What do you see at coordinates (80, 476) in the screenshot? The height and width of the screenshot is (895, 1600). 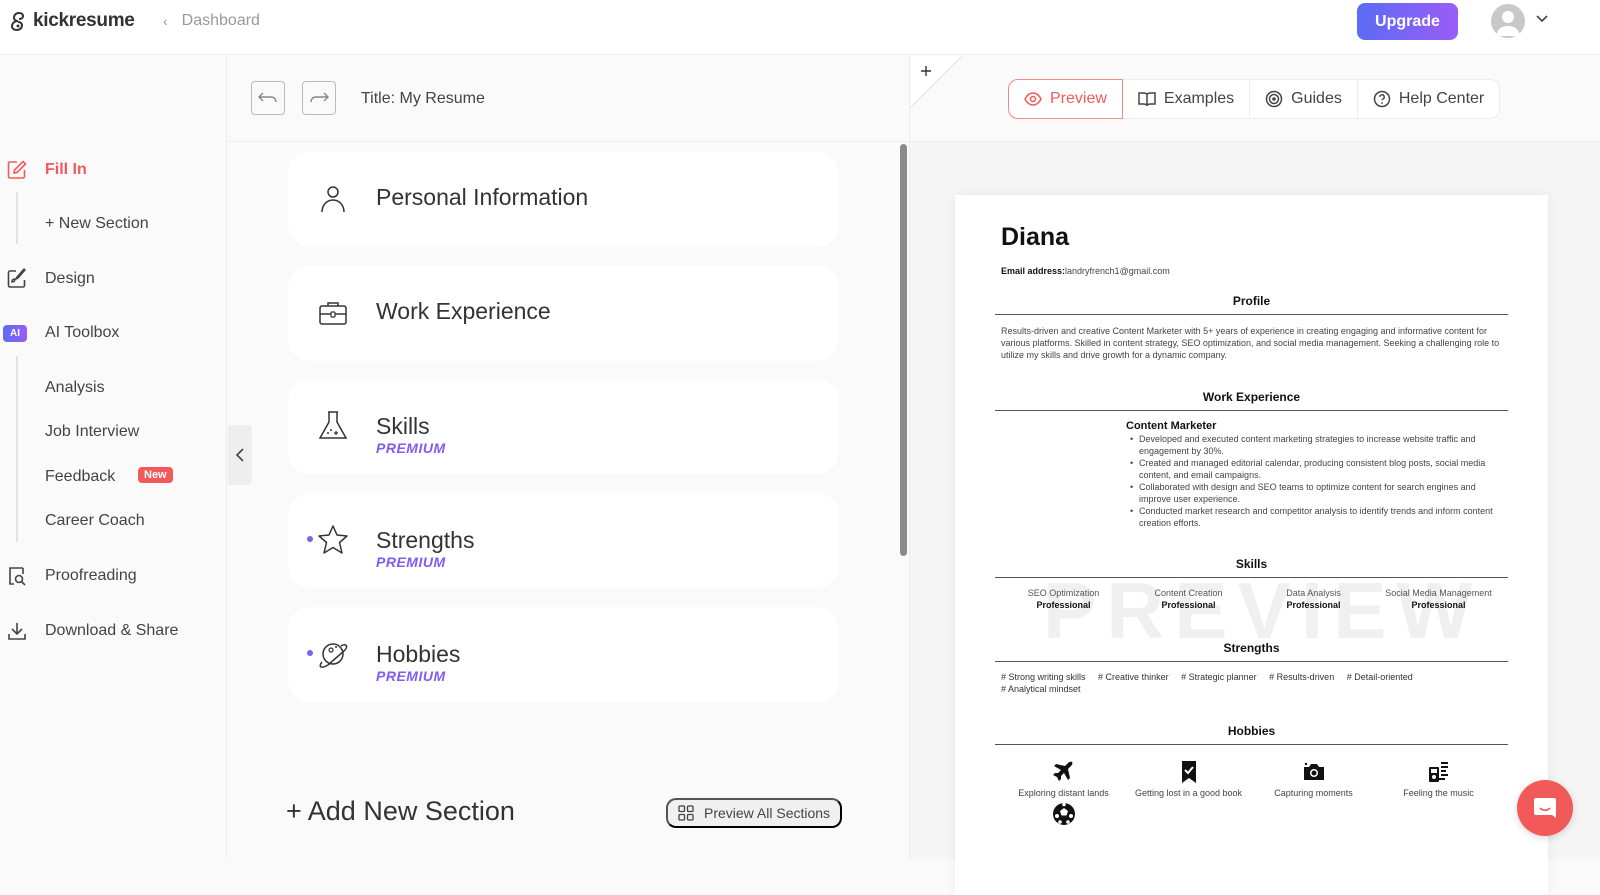 I see `sidebar-item-label: Feedback` at bounding box center [80, 476].